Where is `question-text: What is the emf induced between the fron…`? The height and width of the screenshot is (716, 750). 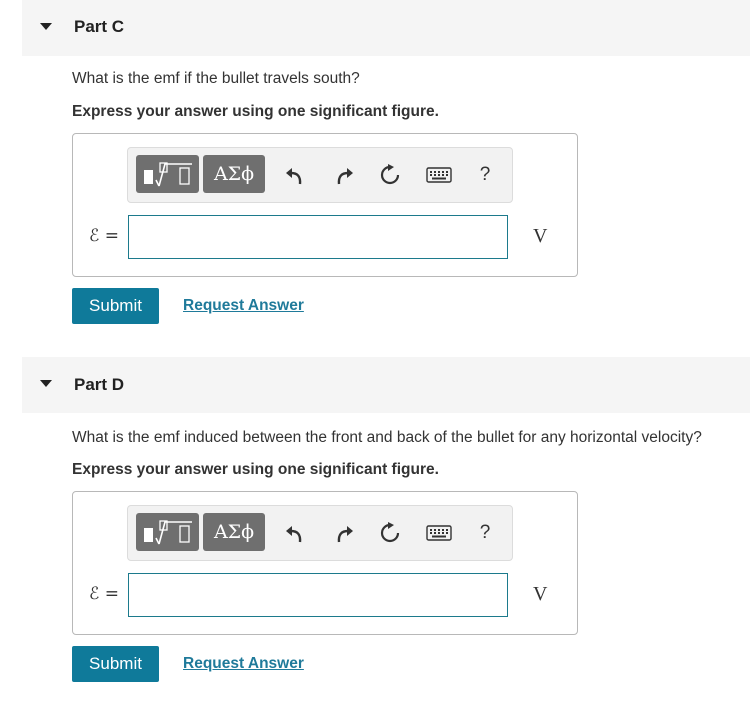 question-text: What is the emf induced between the fron… is located at coordinates (387, 437).